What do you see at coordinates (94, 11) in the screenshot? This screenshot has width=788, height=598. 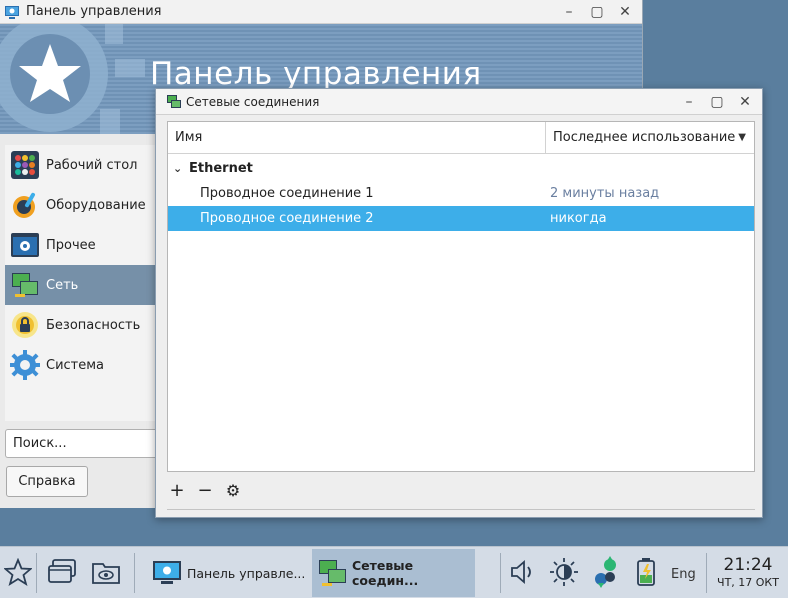 I see `control-panel-title: Панель управления` at bounding box center [94, 11].